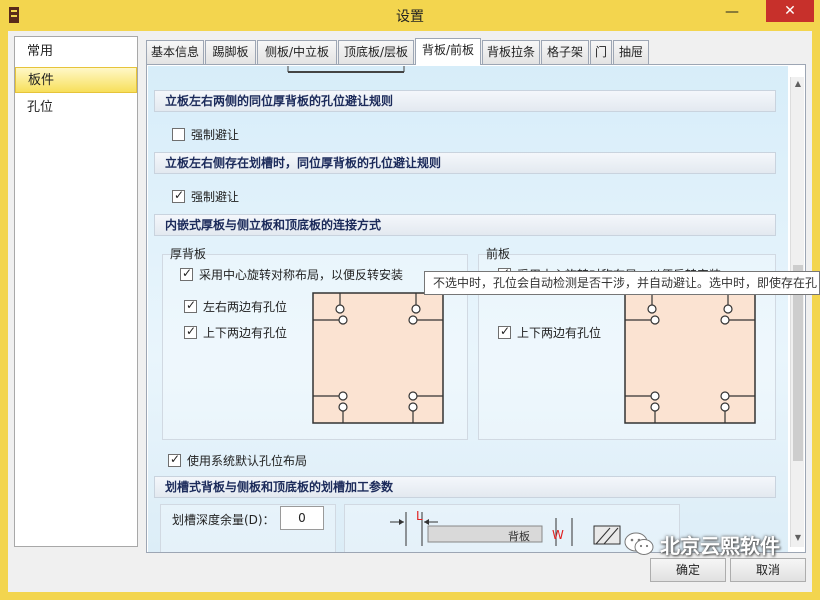 Image resolution: width=820 pixels, height=600 pixels. I want to click on top-bottom-holes-checkbox-back: 上下两边有孔位, so click(235, 332).